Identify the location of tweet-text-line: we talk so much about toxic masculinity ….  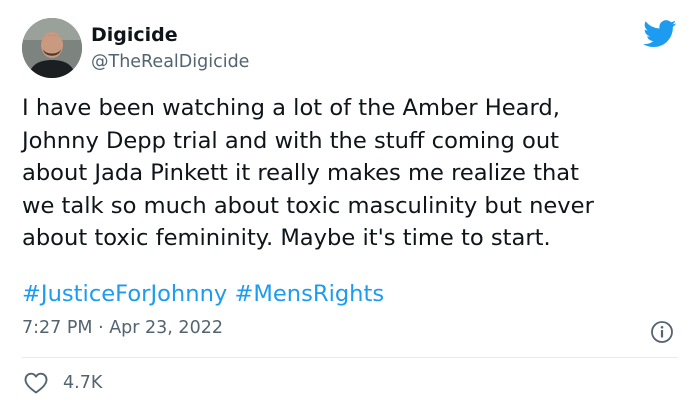
(308, 205).